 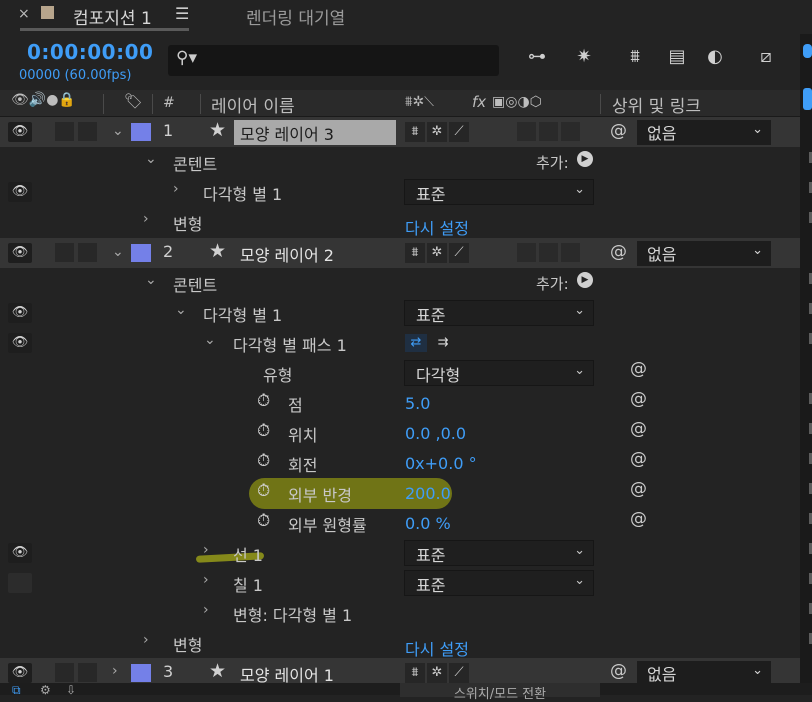 What do you see at coordinates (400, 253) in the screenshot?
I see `layer-row: 👁 ⌄ 2 ★ 모양 레이어 2 ⩩ ✲ ⟋ @ 없음 ⌄` at bounding box center [400, 253].